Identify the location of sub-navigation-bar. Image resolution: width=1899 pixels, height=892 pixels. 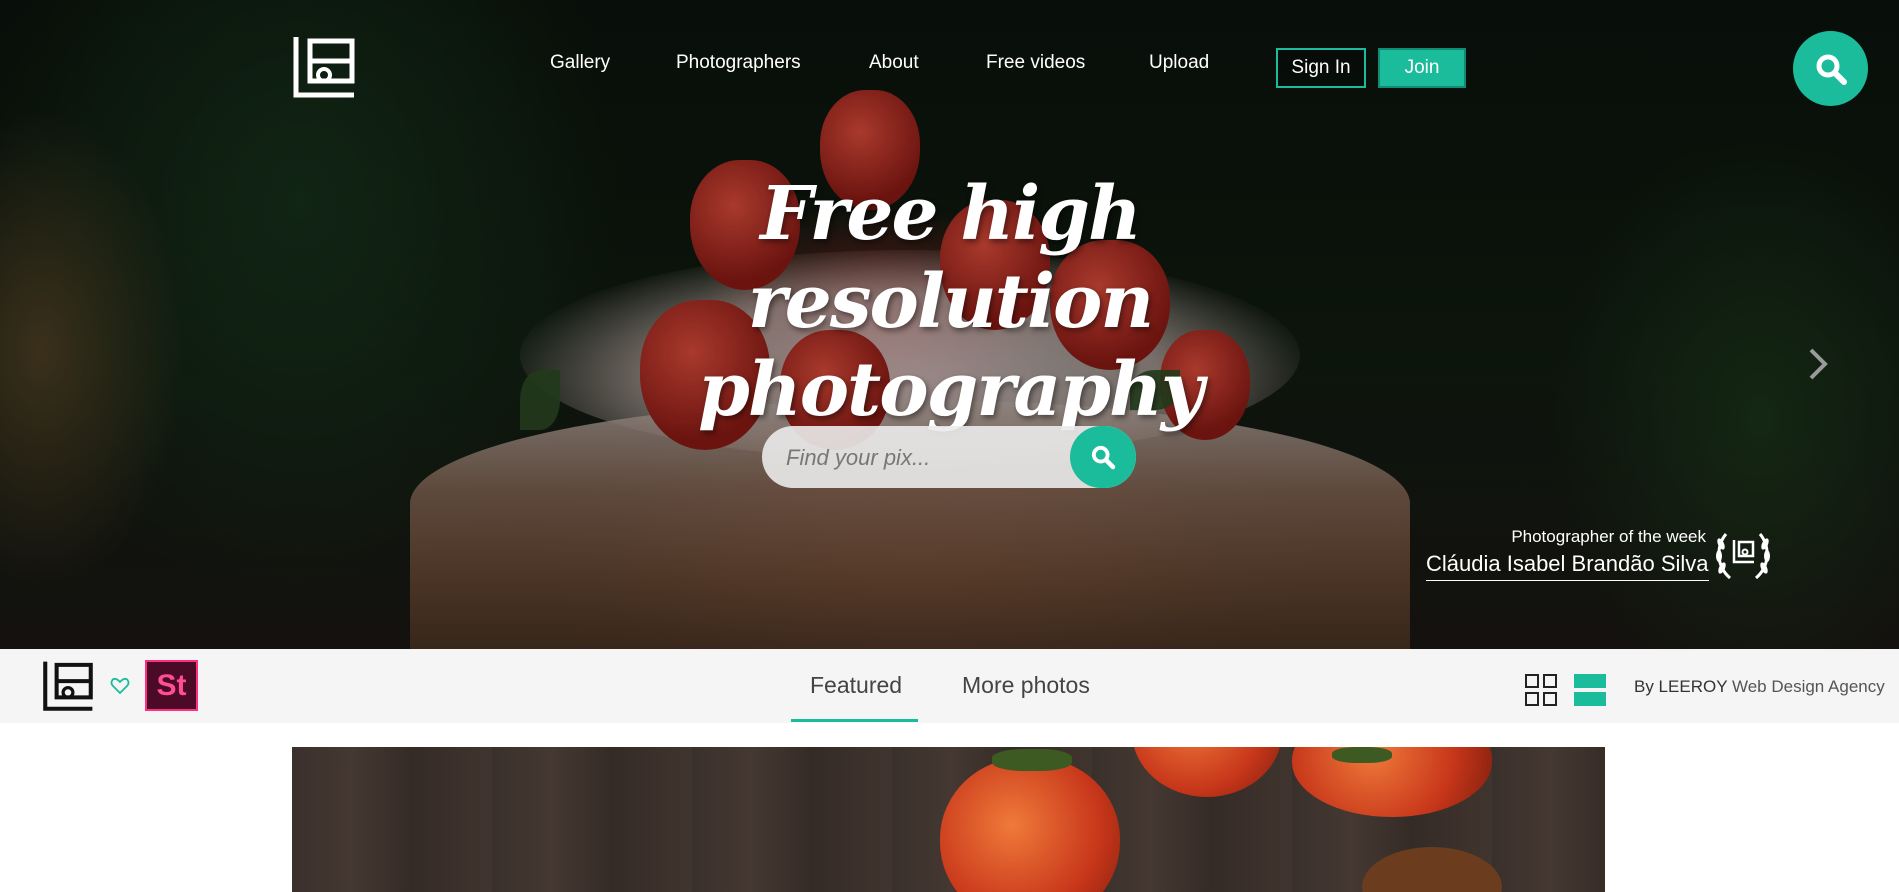
(949, 686).